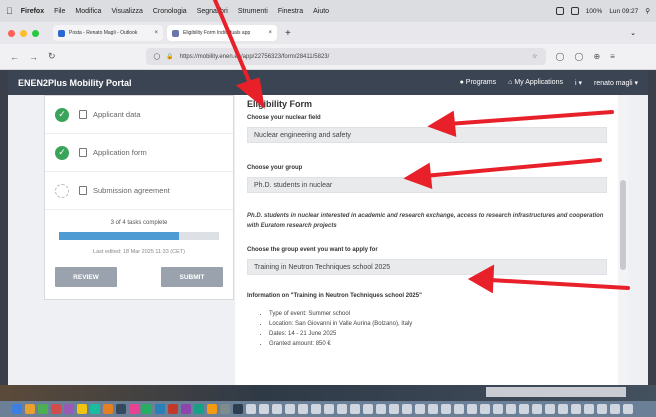  I want to click on my-applications-link: ⌂ My Applications, so click(535, 82).